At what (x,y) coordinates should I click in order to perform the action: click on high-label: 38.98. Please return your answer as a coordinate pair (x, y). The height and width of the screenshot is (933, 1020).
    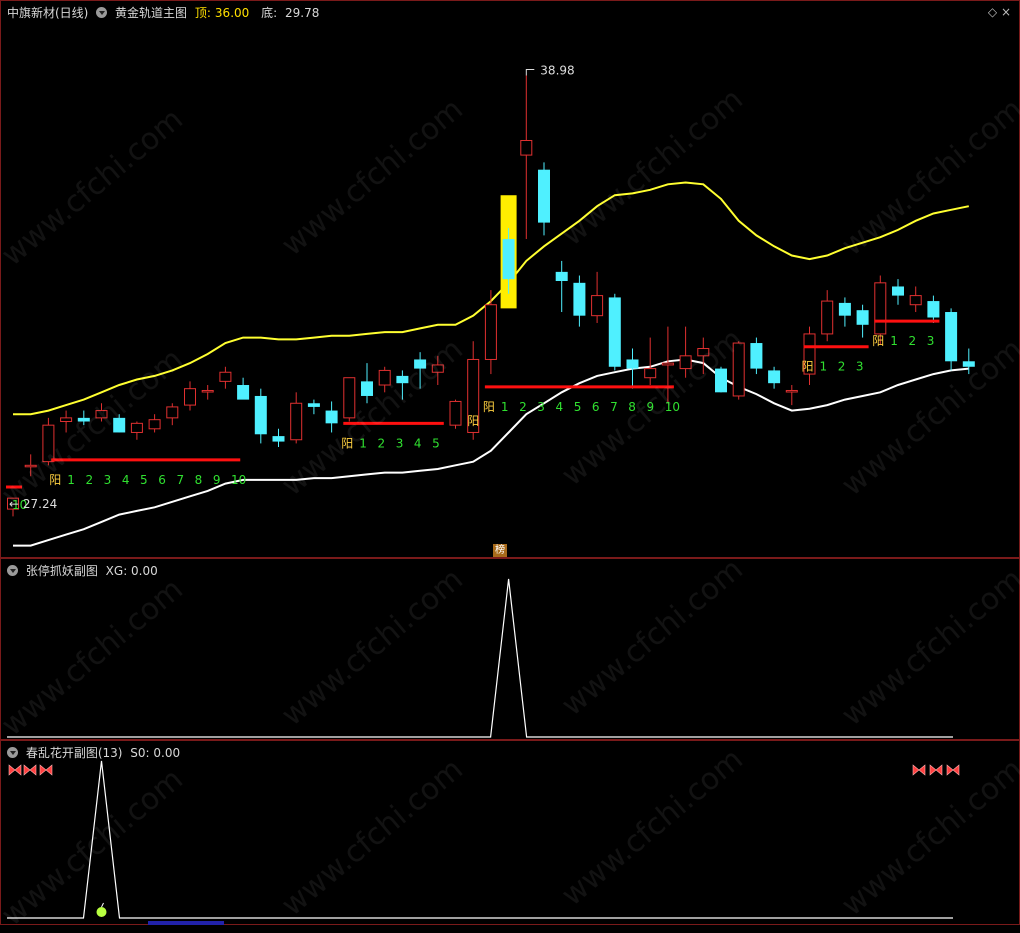
    Looking at the image, I should click on (557, 71).